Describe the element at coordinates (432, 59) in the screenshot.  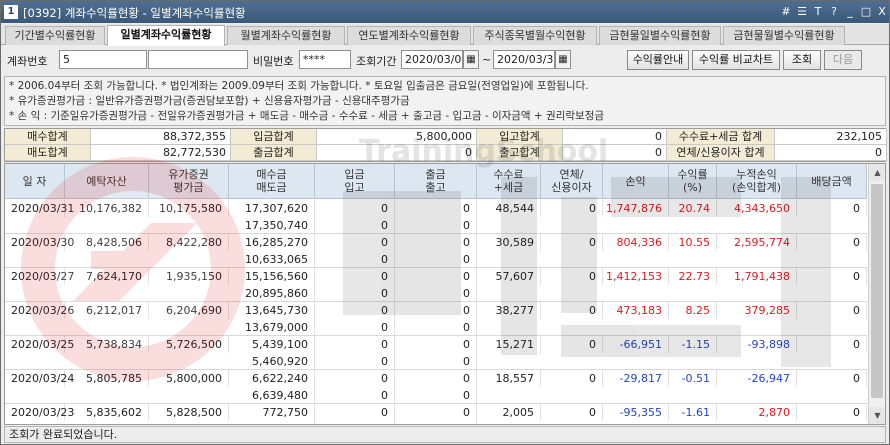
I see `date-from-field: 2020/03/01` at that location.